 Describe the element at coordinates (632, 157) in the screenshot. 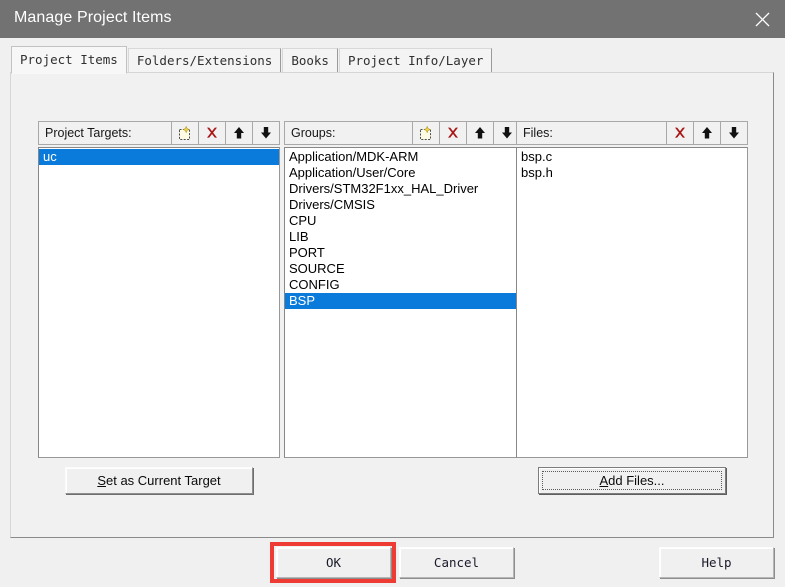

I see `list-item: bsp.c` at that location.